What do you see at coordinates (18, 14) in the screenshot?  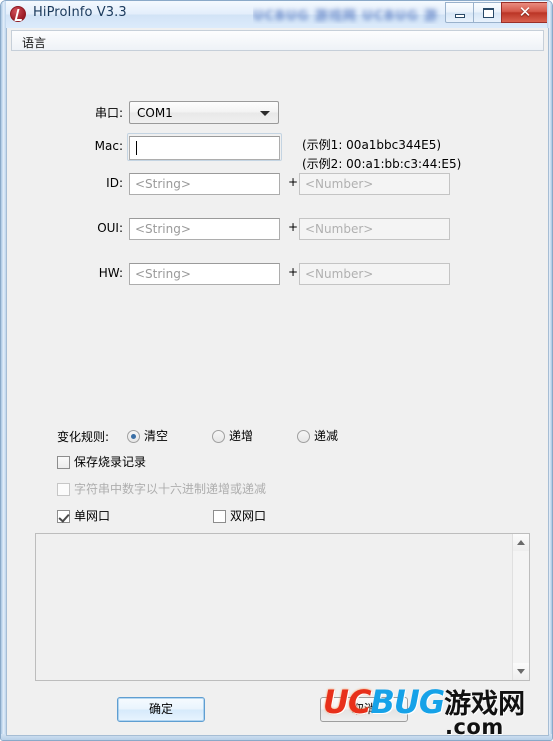 I see `app-logo-icon` at bounding box center [18, 14].